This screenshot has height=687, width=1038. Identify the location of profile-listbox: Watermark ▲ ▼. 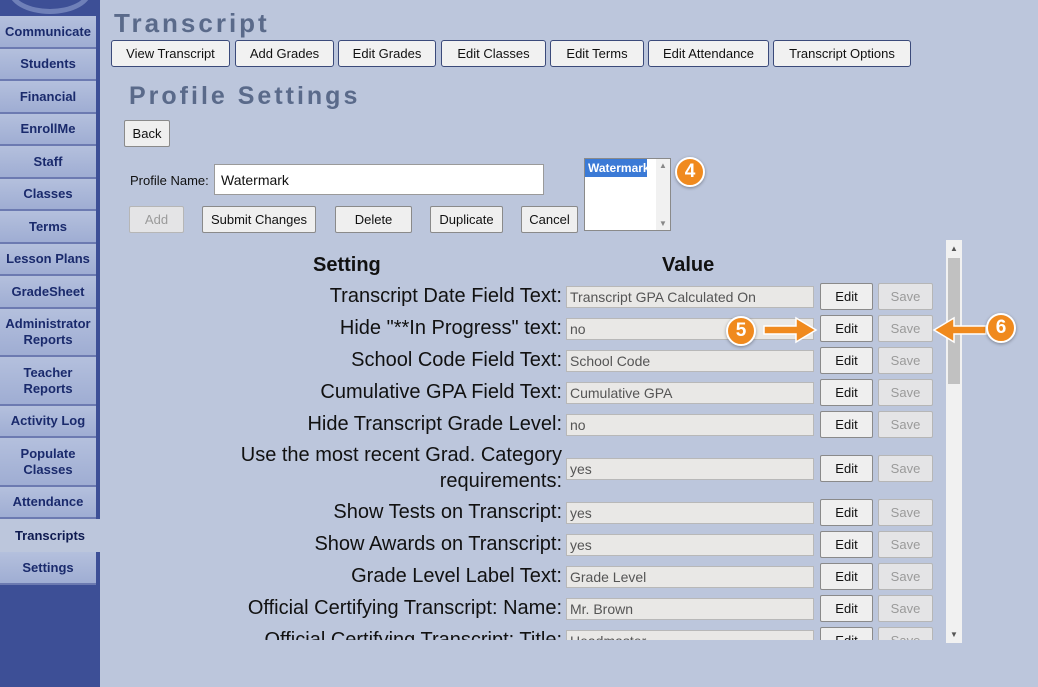
(627, 194).